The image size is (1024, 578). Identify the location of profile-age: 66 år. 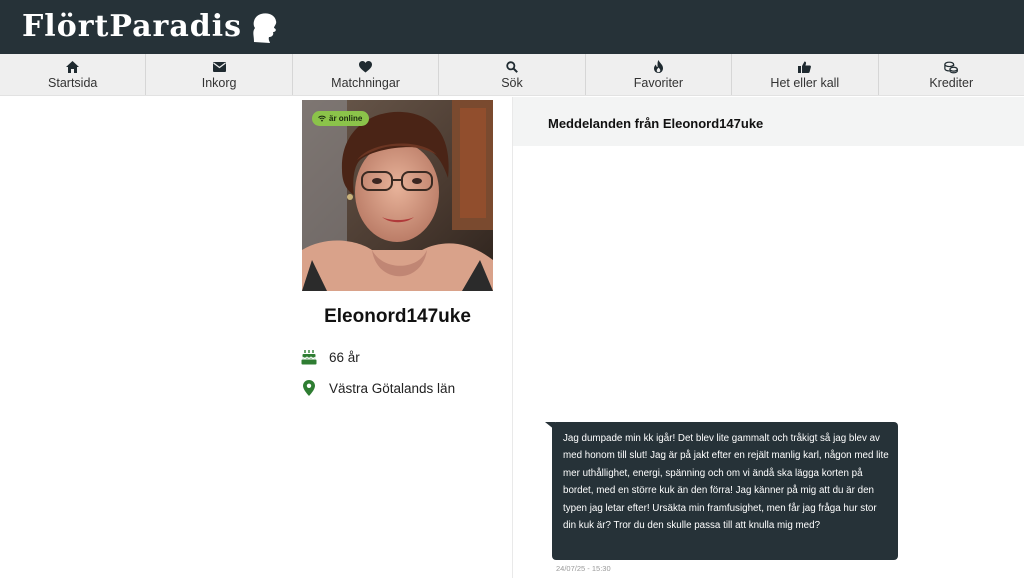
(344, 357).